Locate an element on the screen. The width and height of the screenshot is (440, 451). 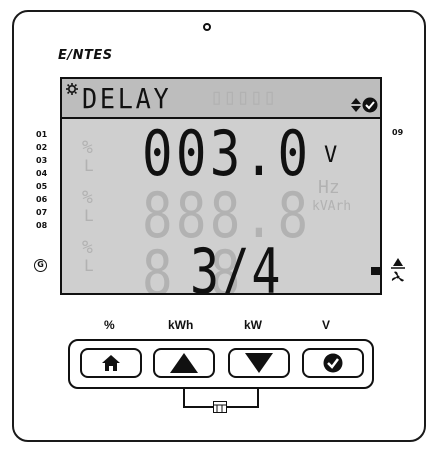
channel-label: 05 is located at coordinates (42, 186).